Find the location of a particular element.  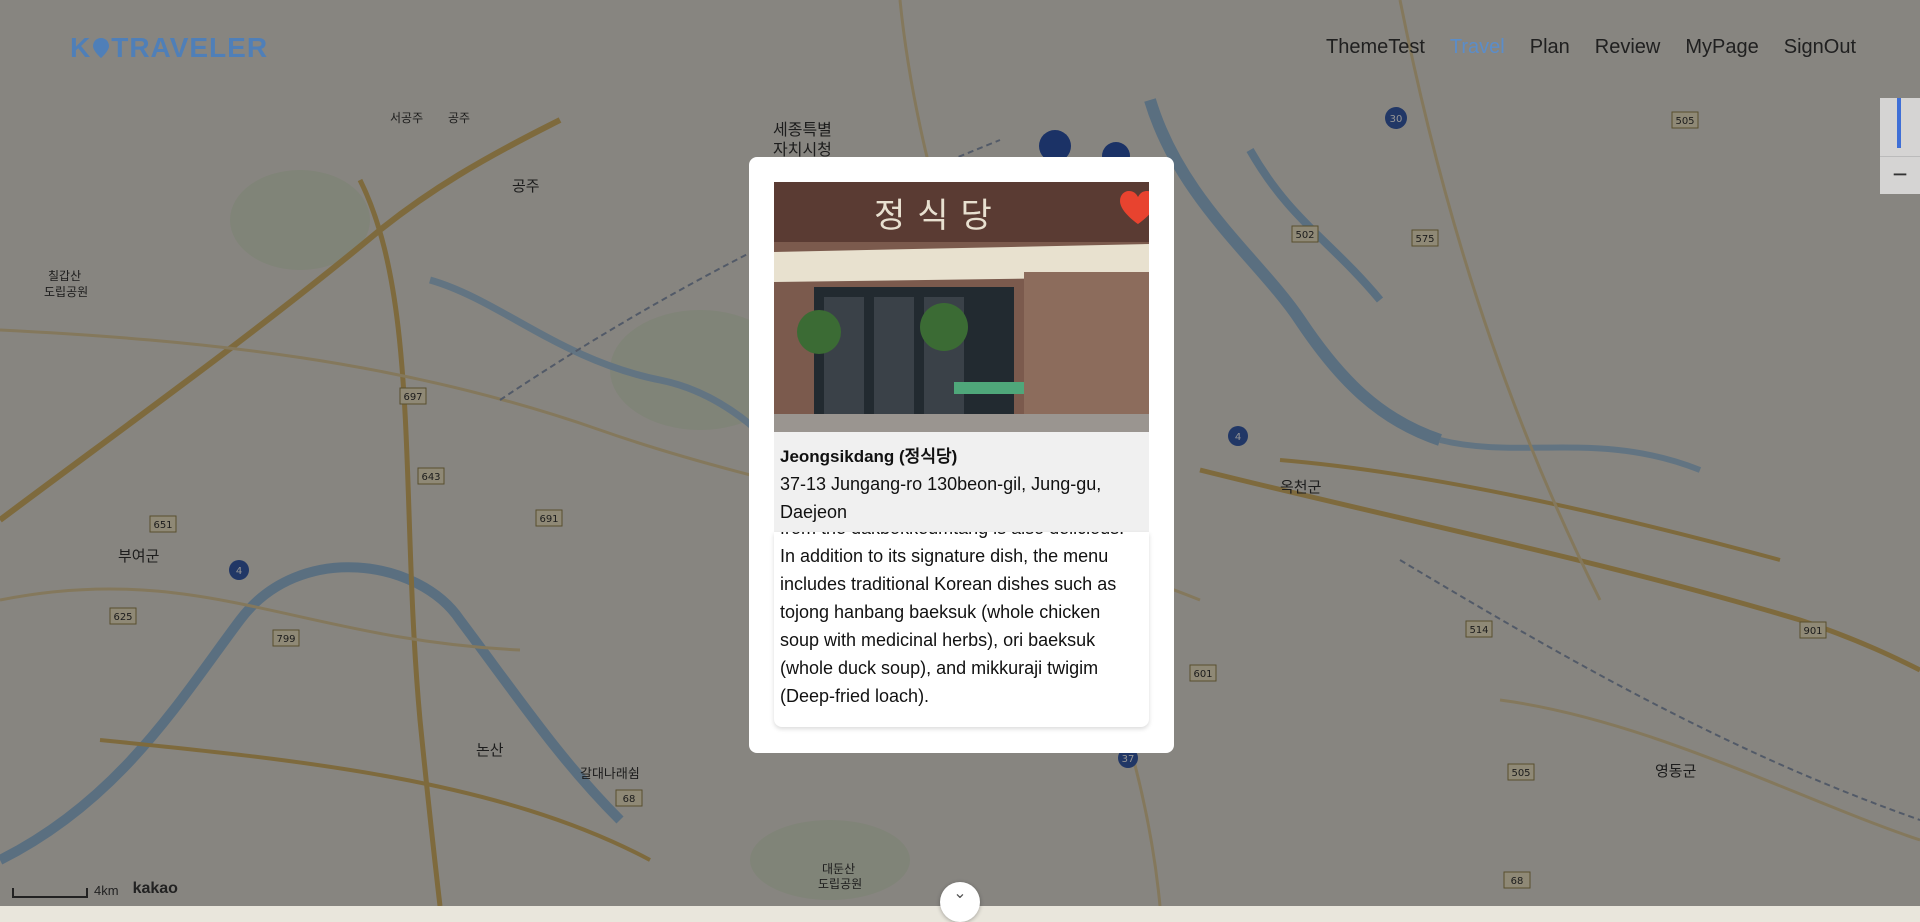

zoom-control: − is located at coordinates (1900, 146).